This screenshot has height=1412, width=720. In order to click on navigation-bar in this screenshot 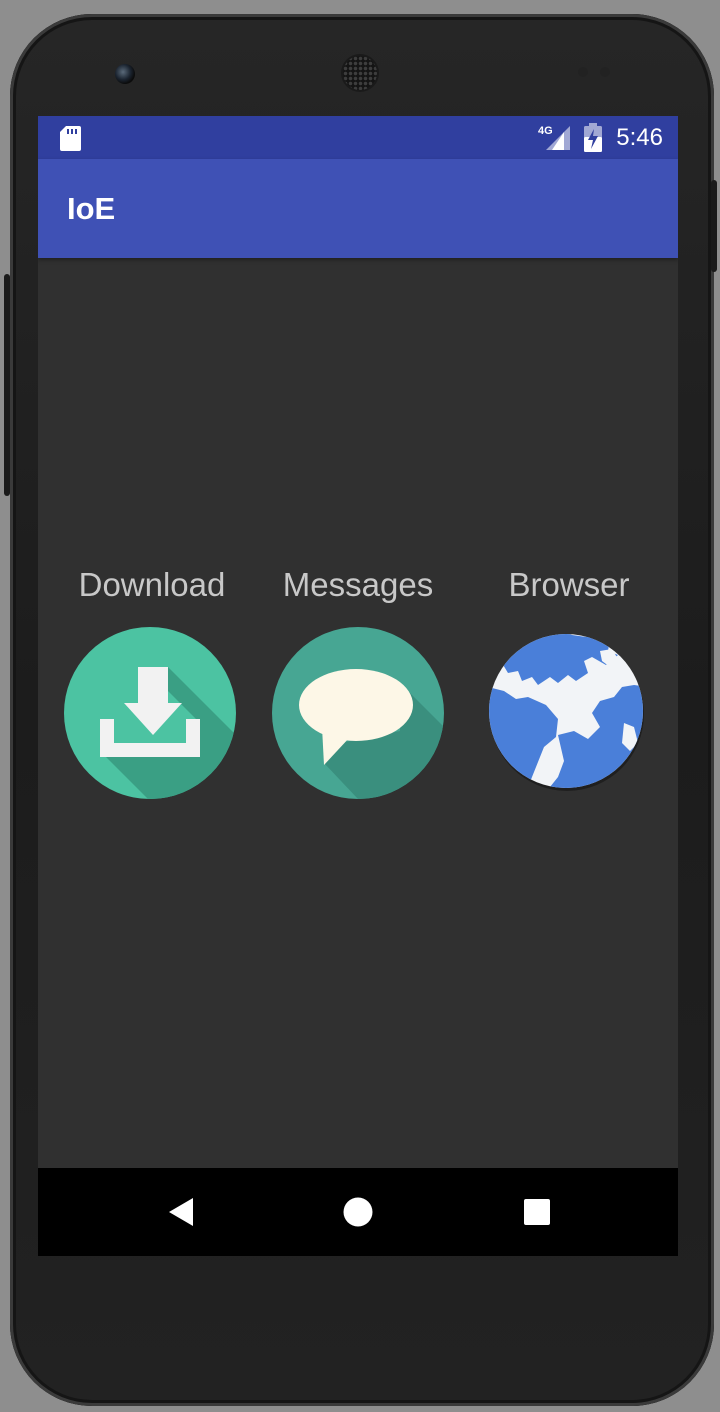, I will do `click(358, 1212)`.